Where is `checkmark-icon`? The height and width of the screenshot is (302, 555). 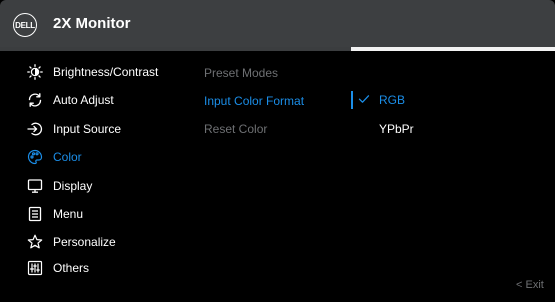 checkmark-icon is located at coordinates (364, 100).